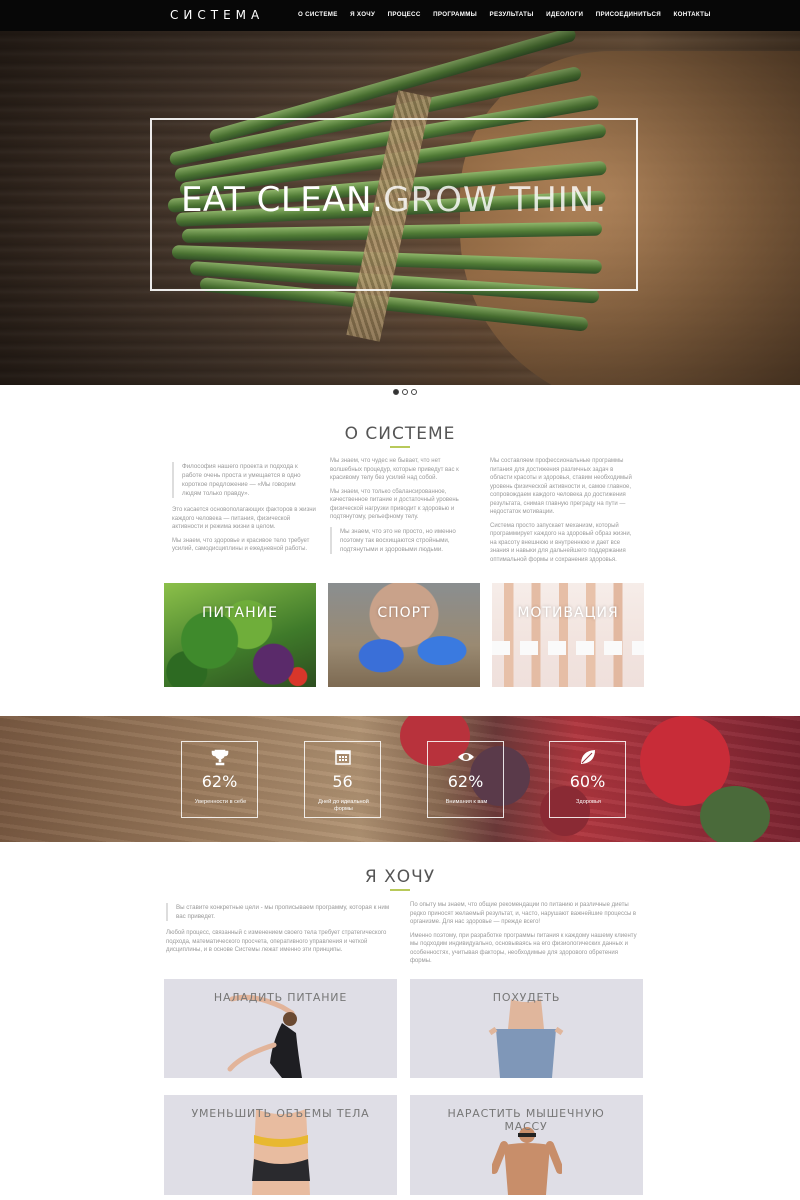 Image resolution: width=800 pixels, height=1200 pixels. I want to click on nav-item-about: О СИСТЕМЕ, so click(318, 14).